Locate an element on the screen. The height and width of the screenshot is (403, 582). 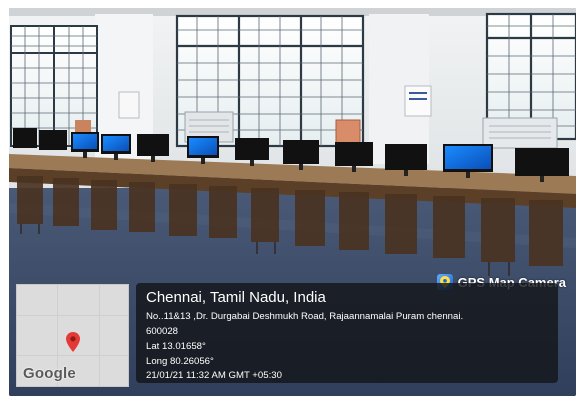
address-line-2: 600028 is located at coordinates (162, 331).